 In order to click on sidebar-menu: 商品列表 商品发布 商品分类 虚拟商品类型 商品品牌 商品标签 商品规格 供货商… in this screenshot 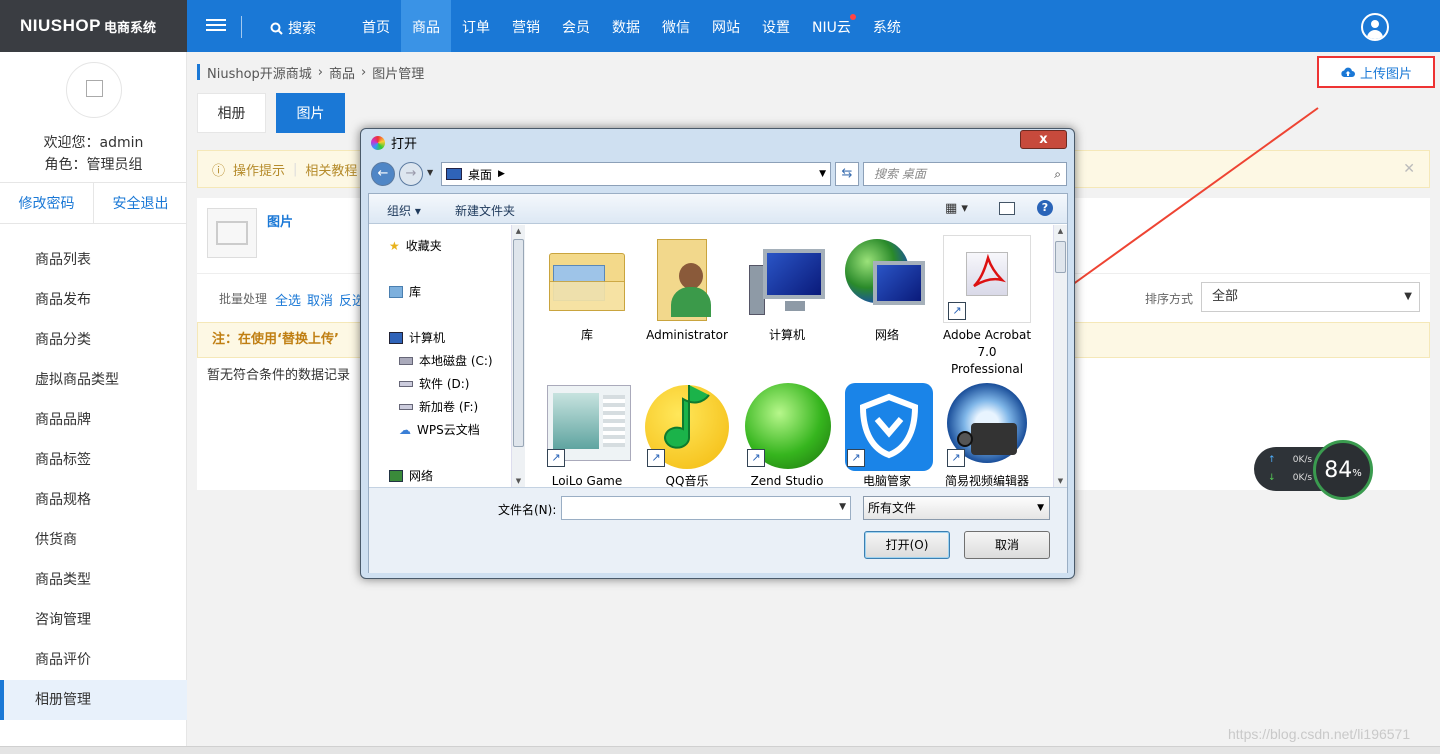, I will do `click(93, 480)`.